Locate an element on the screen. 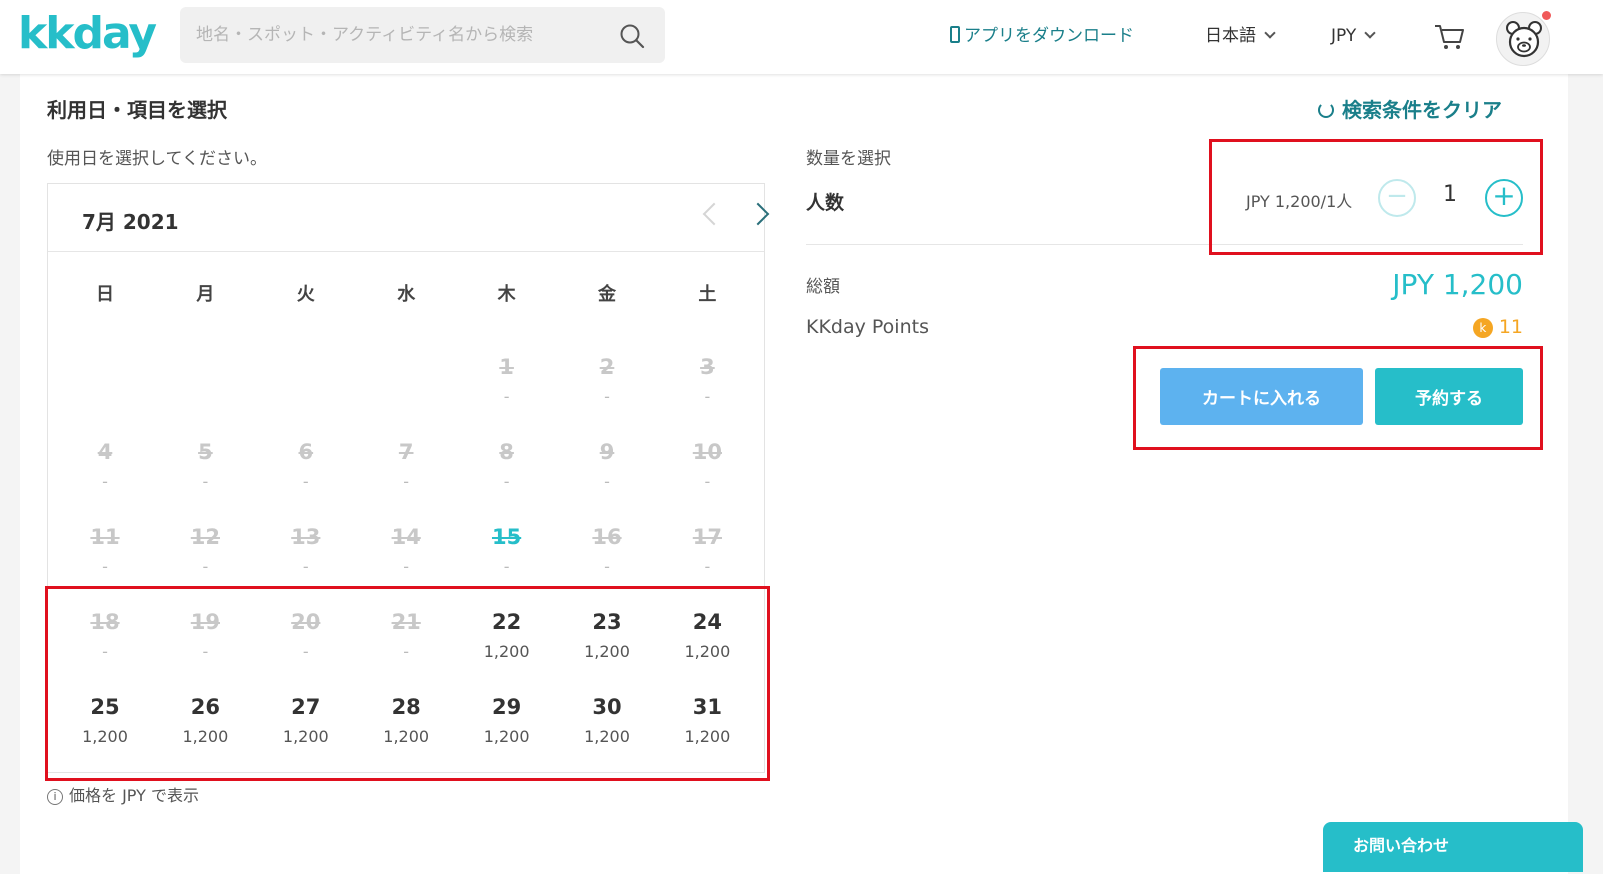 This screenshot has height=874, width=1603. calendar-day: 22 1,200 is located at coordinates (507, 636).